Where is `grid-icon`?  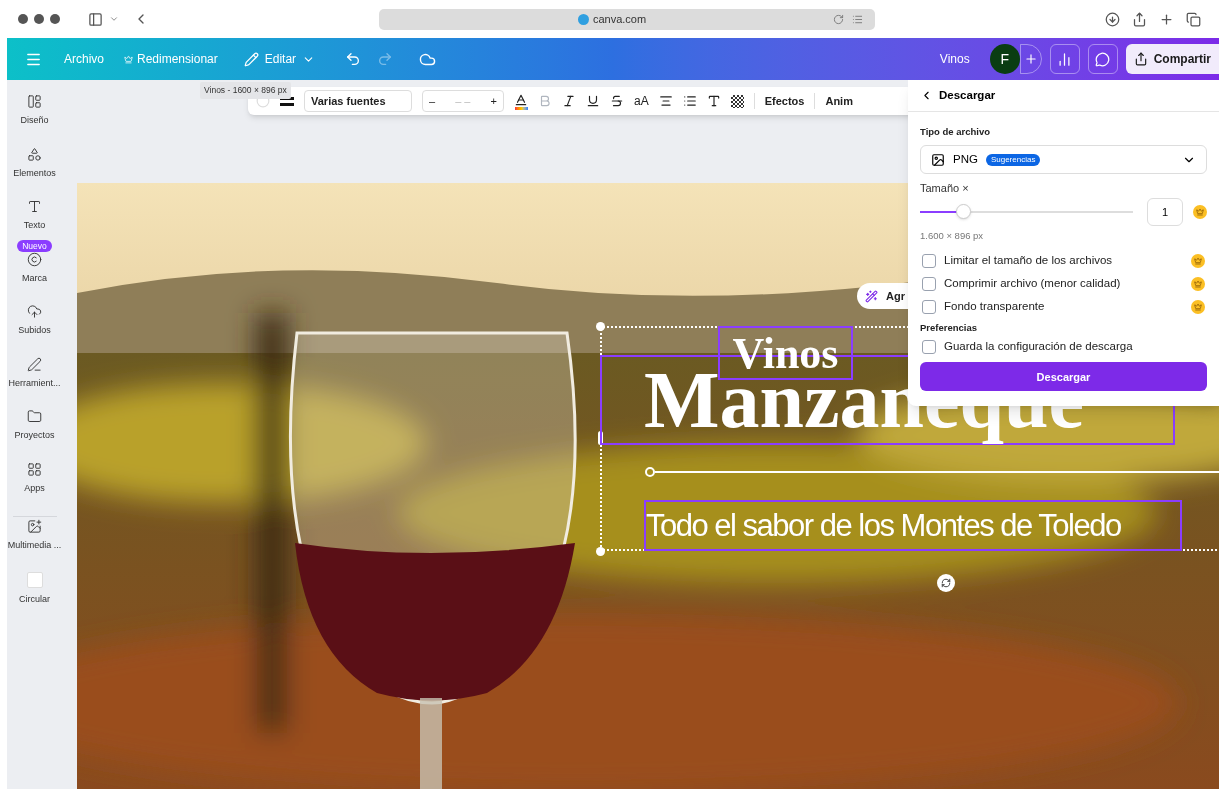 grid-icon is located at coordinates (34, 469).